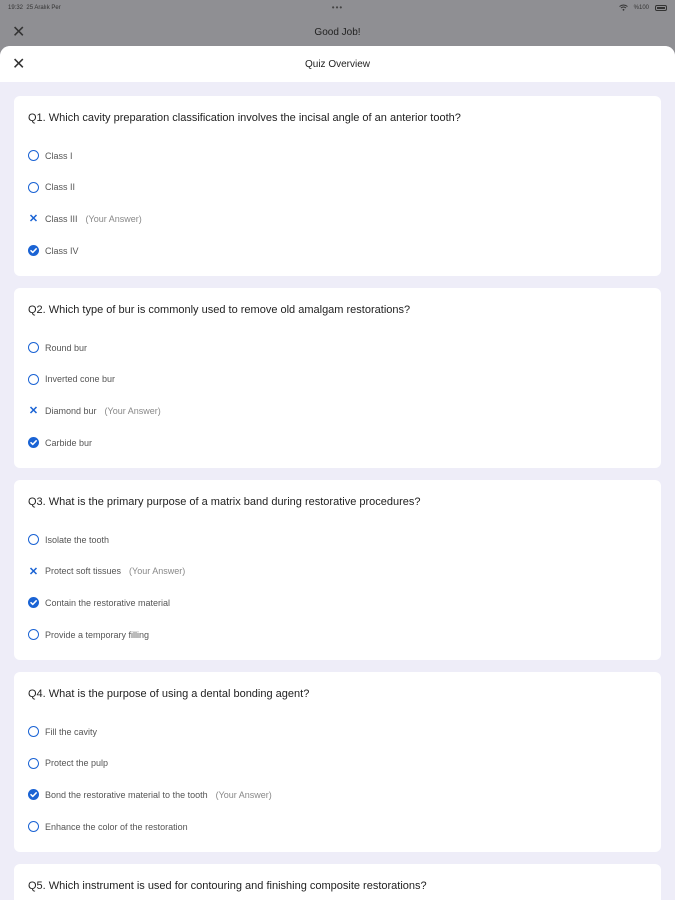  I want to click on answer-option: Carbide bur, so click(337, 443).